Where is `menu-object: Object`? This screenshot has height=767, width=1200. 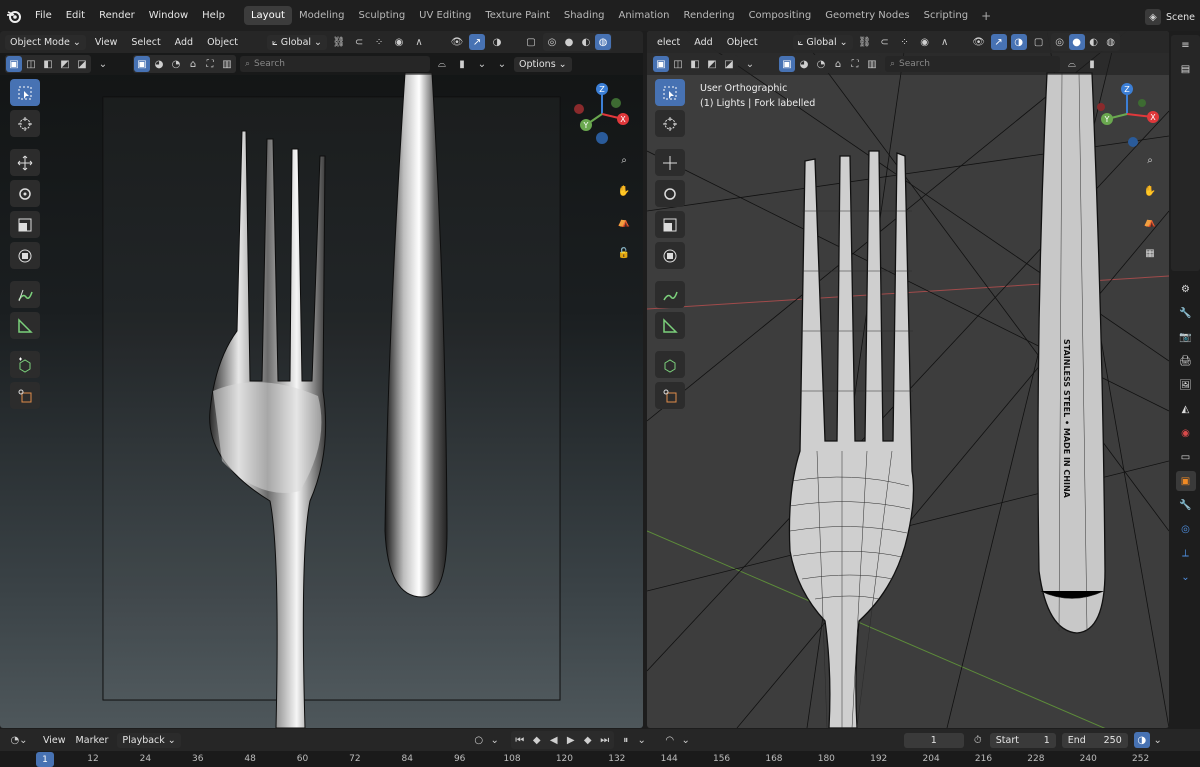
menu-object: Object is located at coordinates (742, 42).